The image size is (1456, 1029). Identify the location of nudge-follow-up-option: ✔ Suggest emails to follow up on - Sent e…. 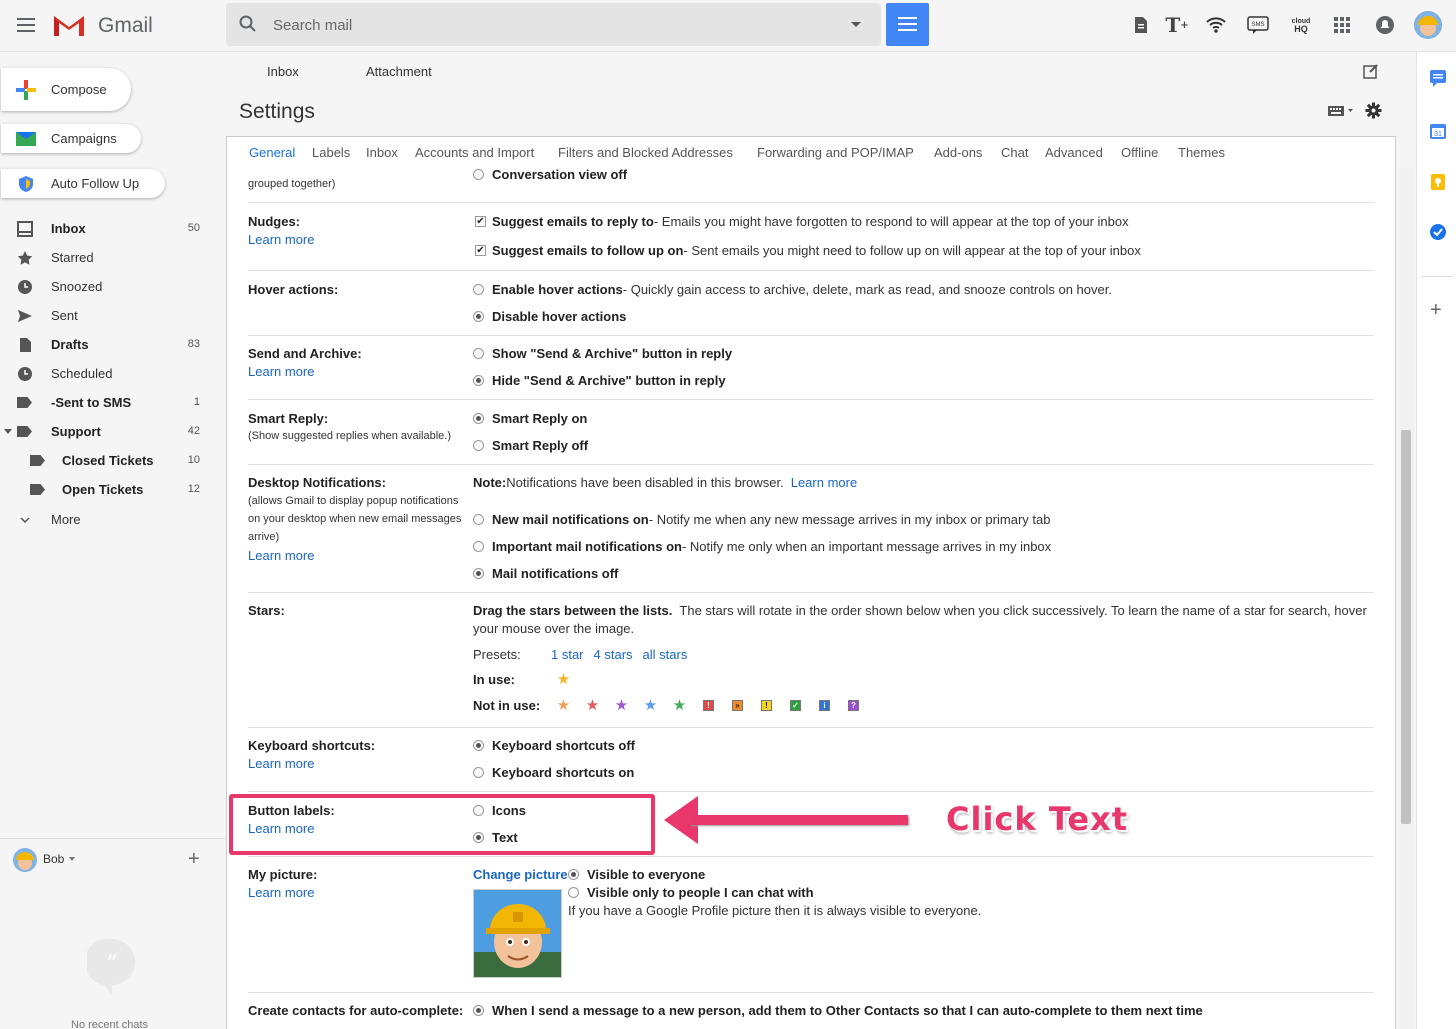
(808, 250).